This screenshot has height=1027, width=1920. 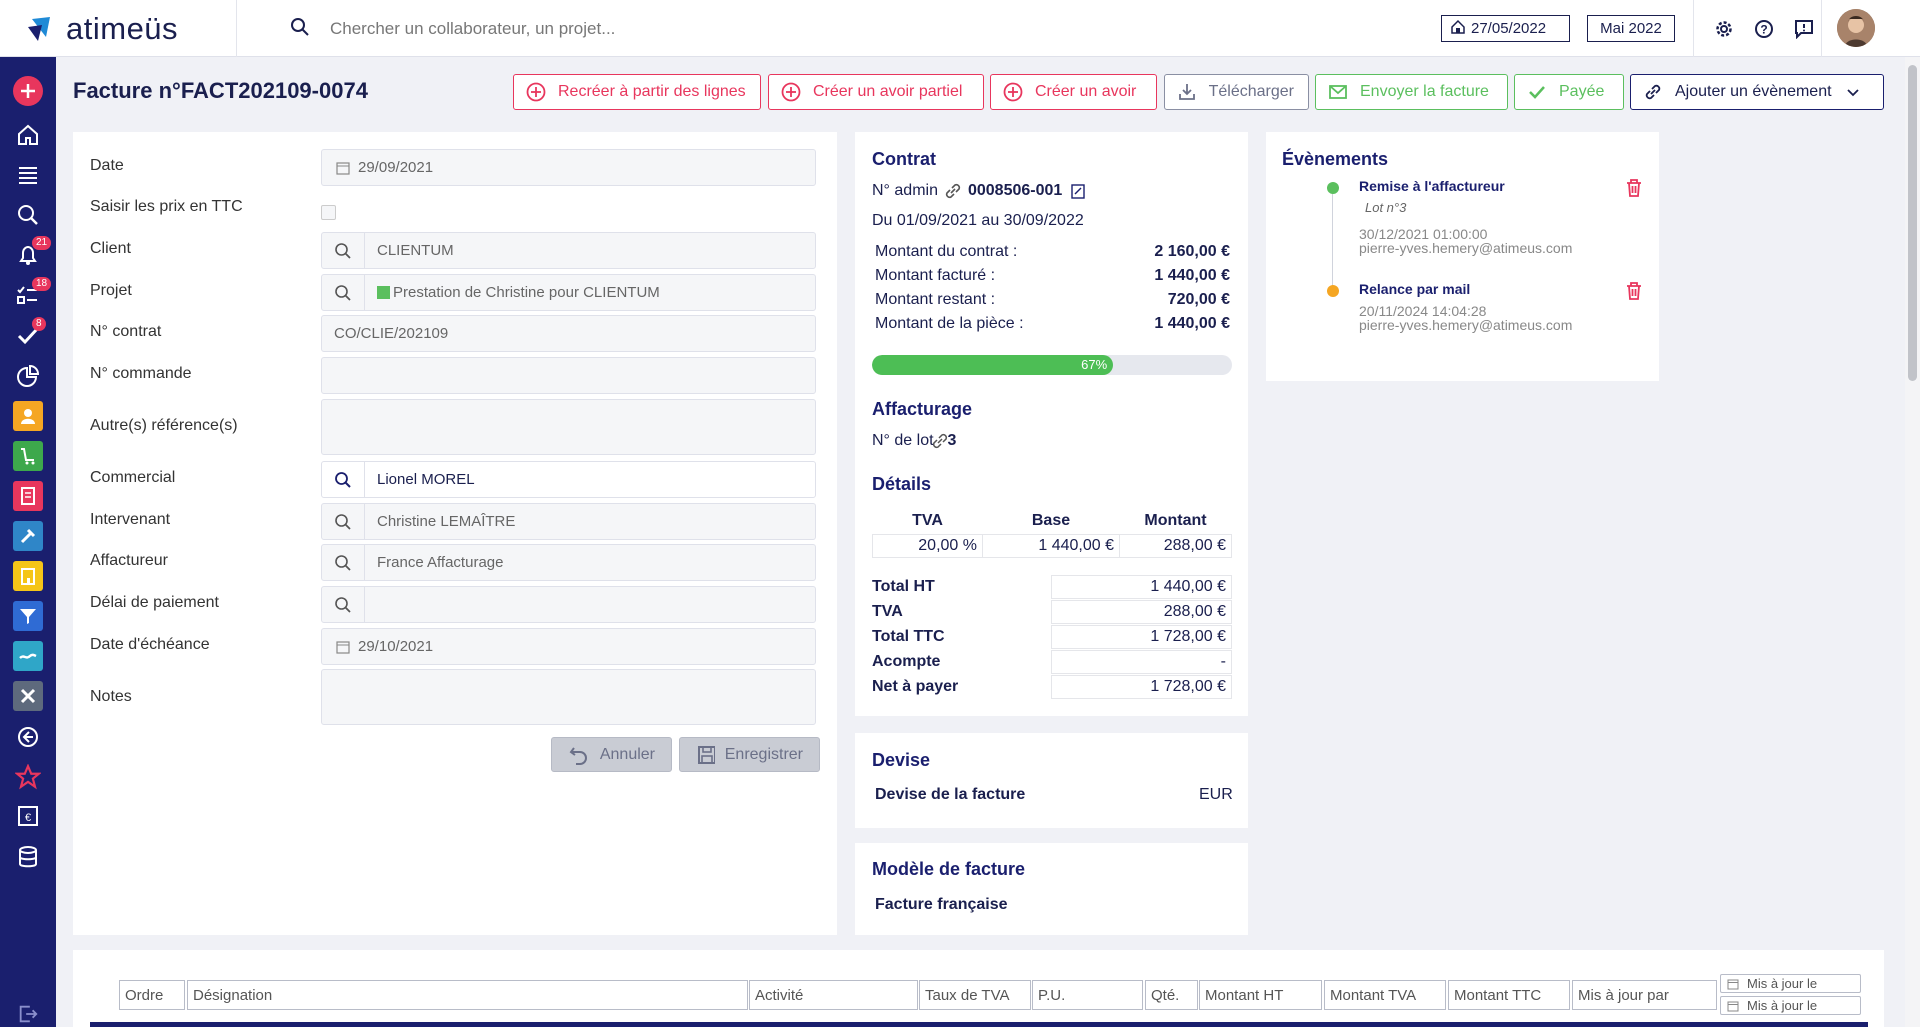 What do you see at coordinates (1052, 324) in the screenshot?
I see `contract-amount-row: Montant de la pièce : 1 440,00 €` at bounding box center [1052, 324].